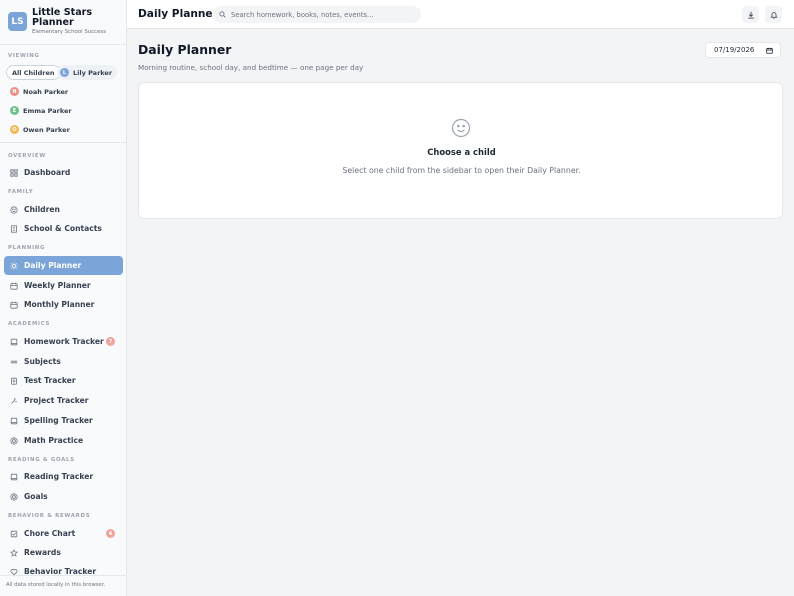 This screenshot has width=794, height=596. What do you see at coordinates (14, 129) in the screenshot?
I see `avatar: O` at bounding box center [14, 129].